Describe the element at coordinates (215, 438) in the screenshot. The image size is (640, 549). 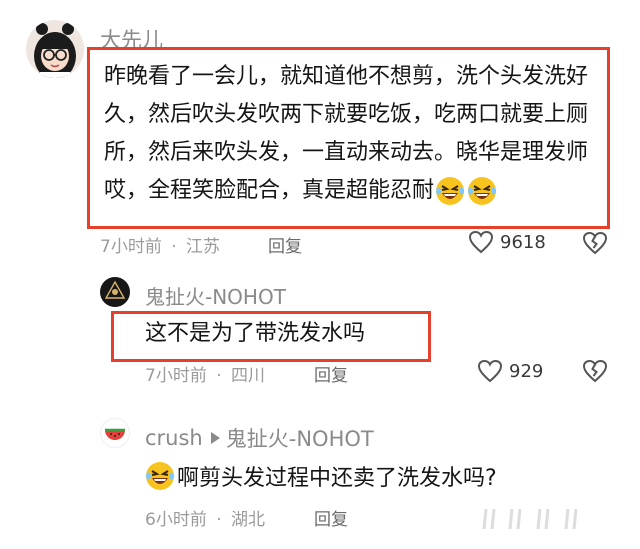
I see `play-triangle-icon` at that location.